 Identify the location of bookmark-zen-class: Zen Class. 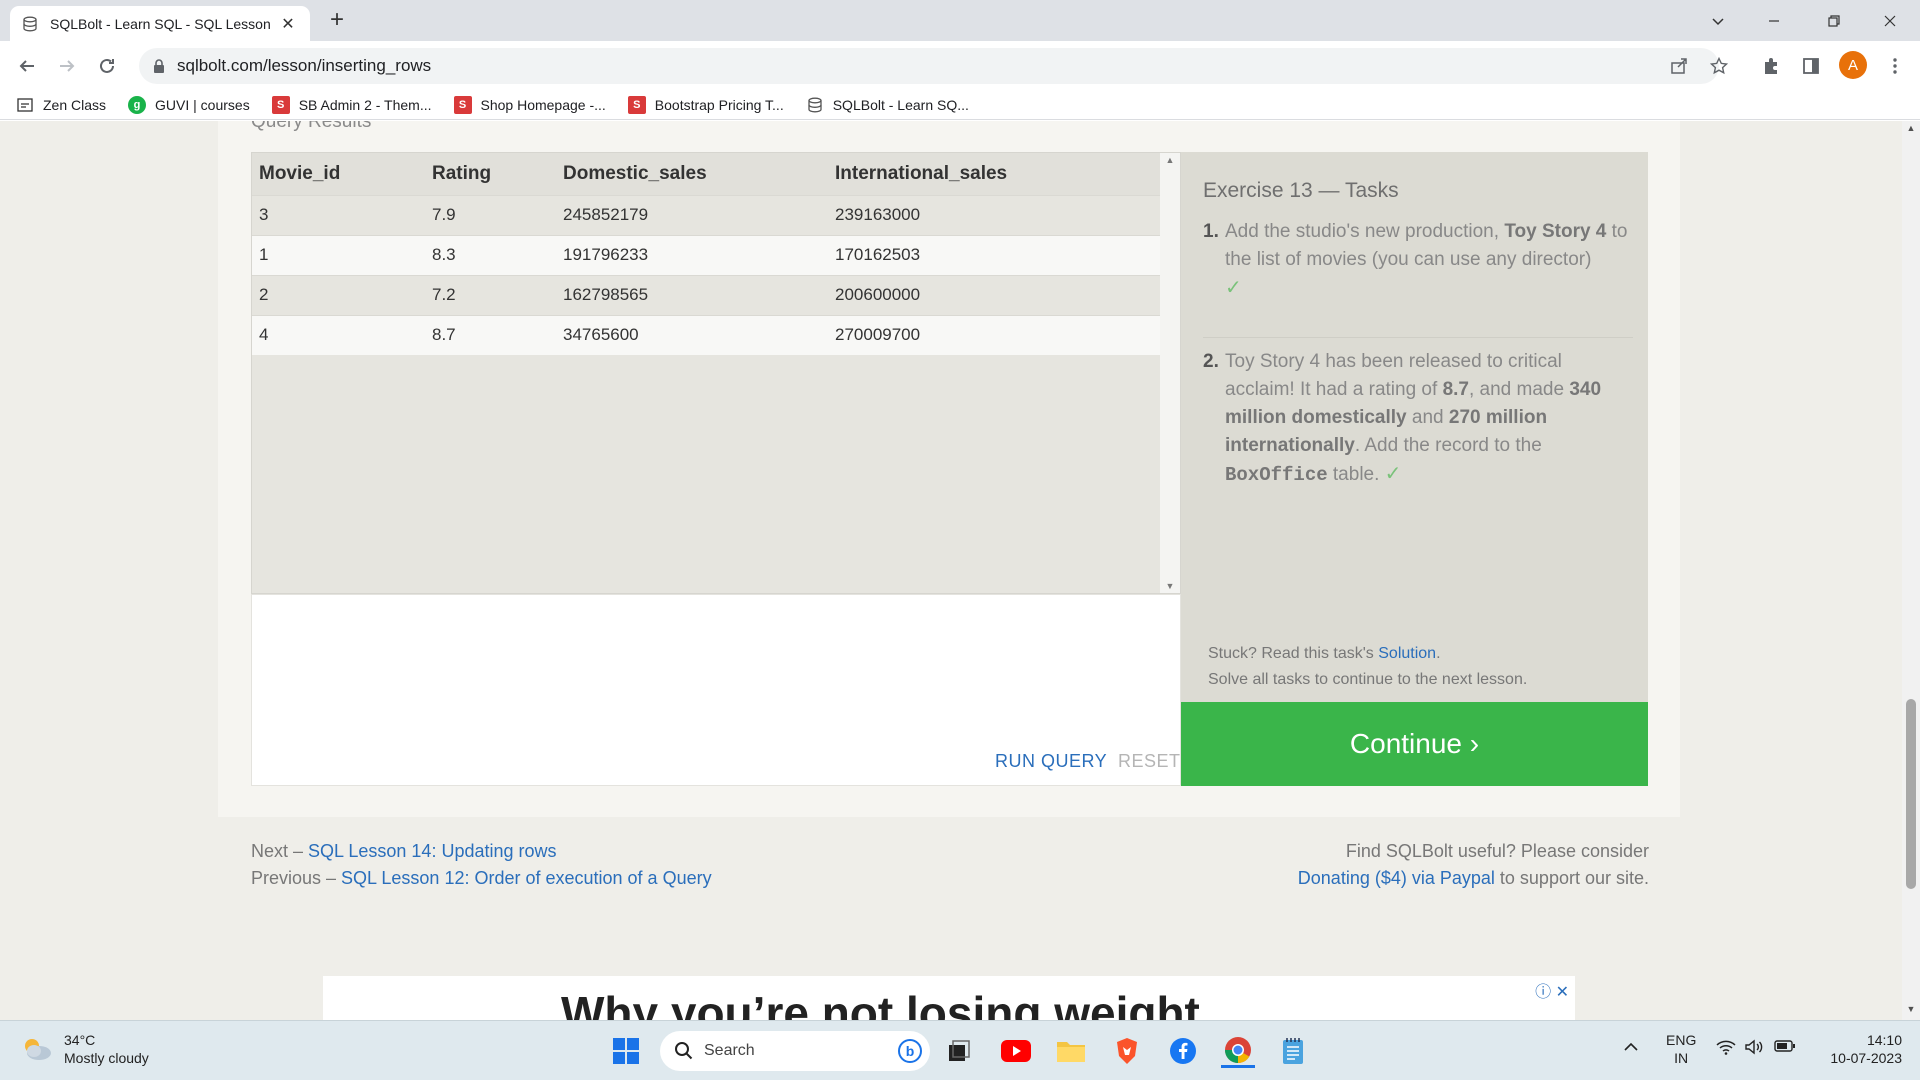
(61, 105).